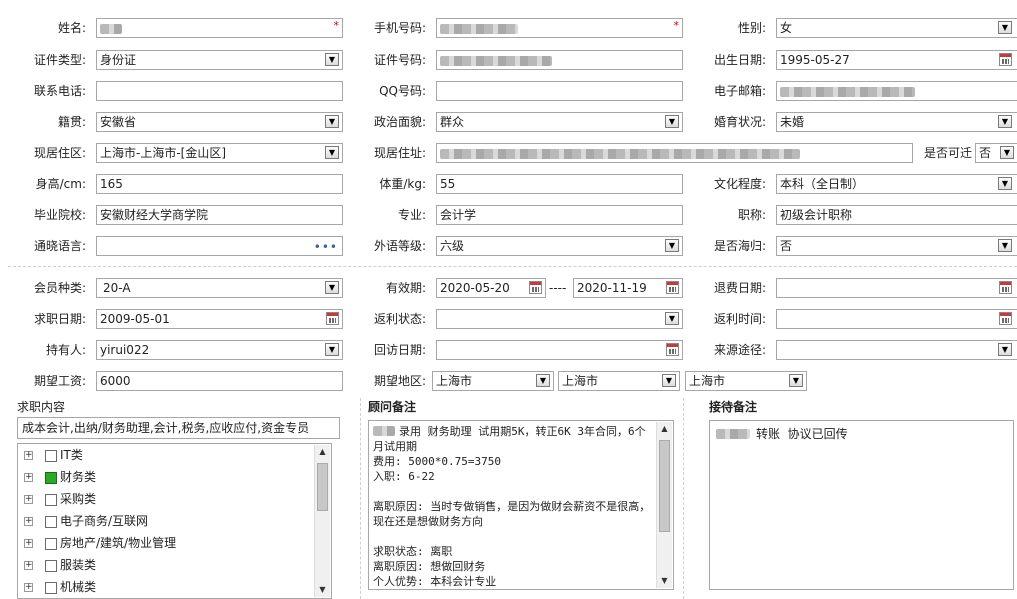  I want to click on native-place-select: 安徽省 ▼, so click(219, 122).